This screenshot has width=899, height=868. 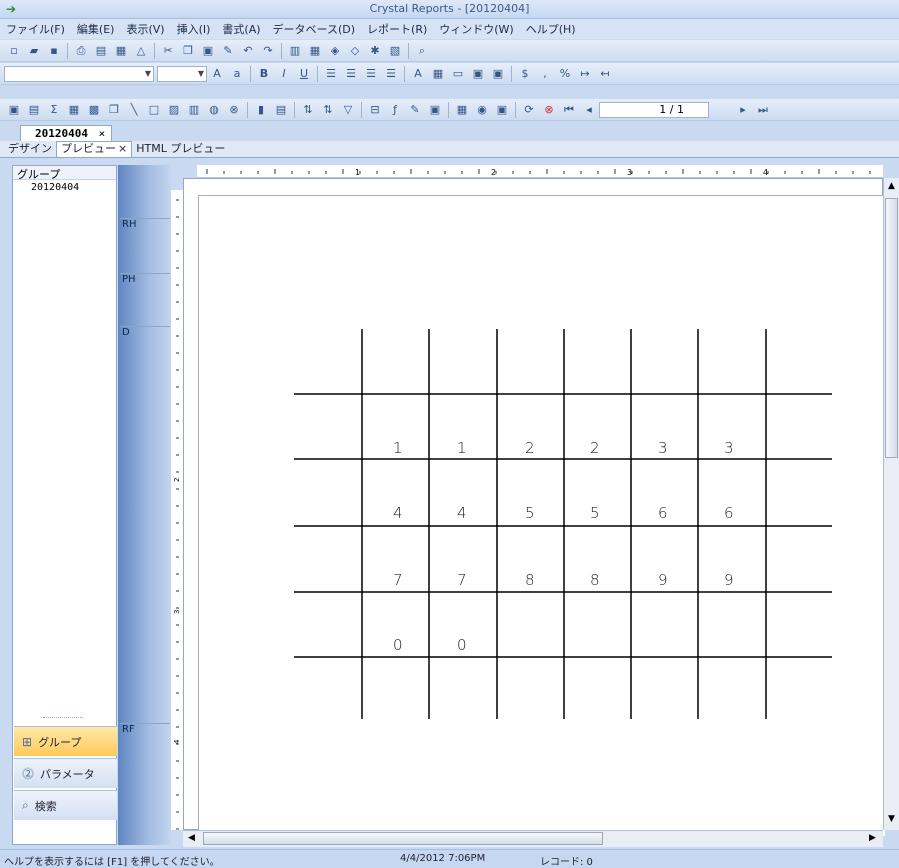 What do you see at coordinates (403, 838) in the screenshot?
I see `horizontal-scroll-thumb` at bounding box center [403, 838].